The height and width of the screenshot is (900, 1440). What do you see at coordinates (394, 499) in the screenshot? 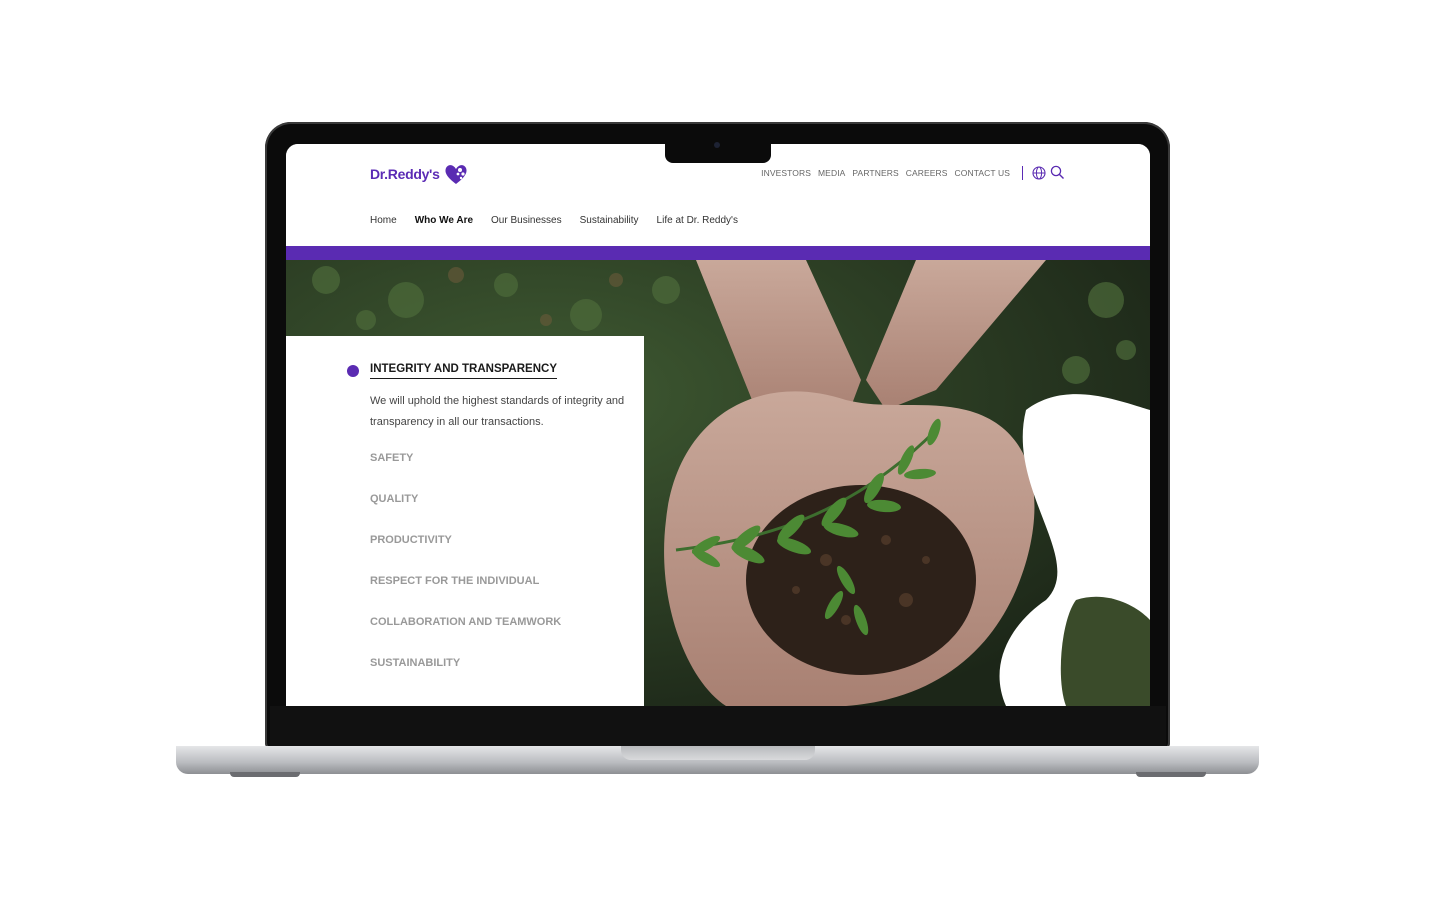
I see `value-item-quality: QUALITY` at bounding box center [394, 499].